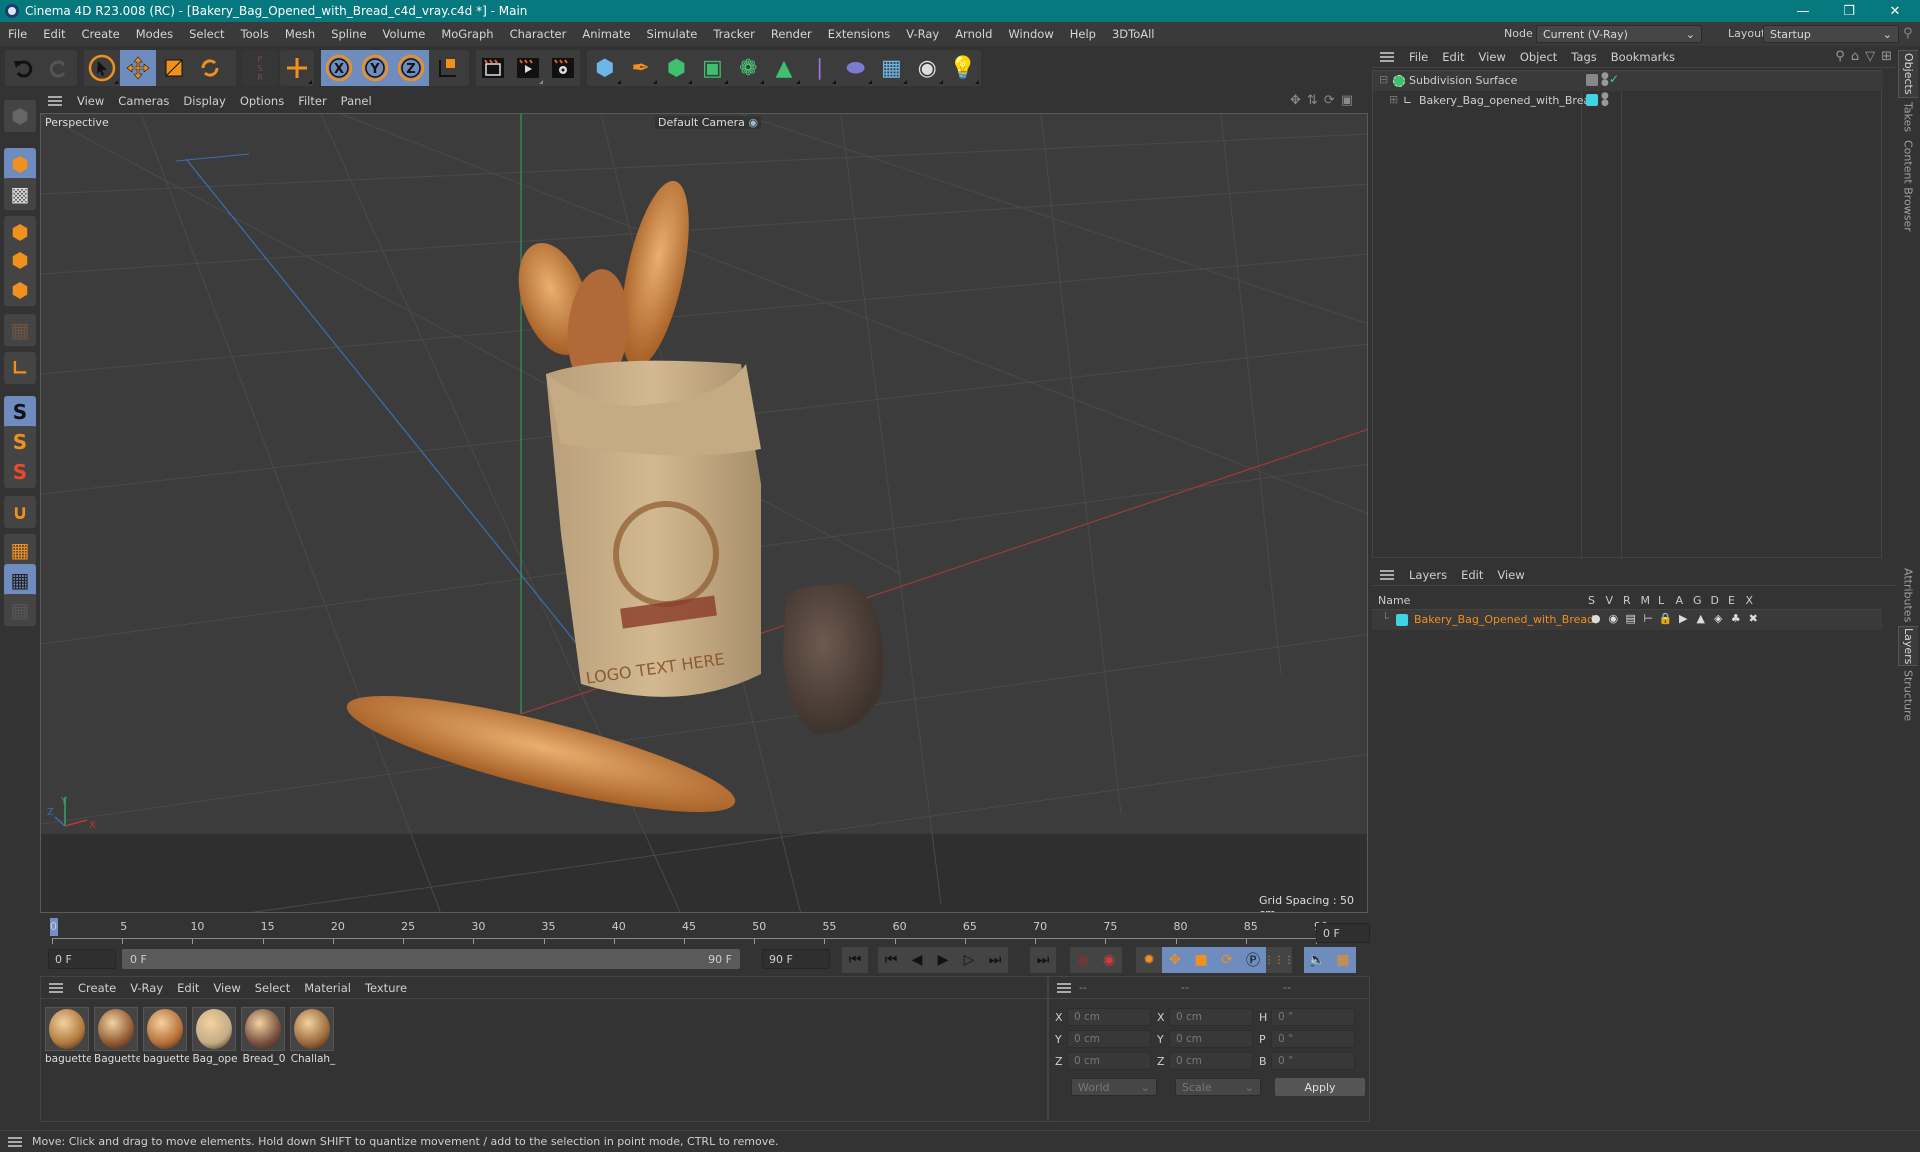  What do you see at coordinates (1627, 600) in the screenshot?
I see `layer-column-r: R` at bounding box center [1627, 600].